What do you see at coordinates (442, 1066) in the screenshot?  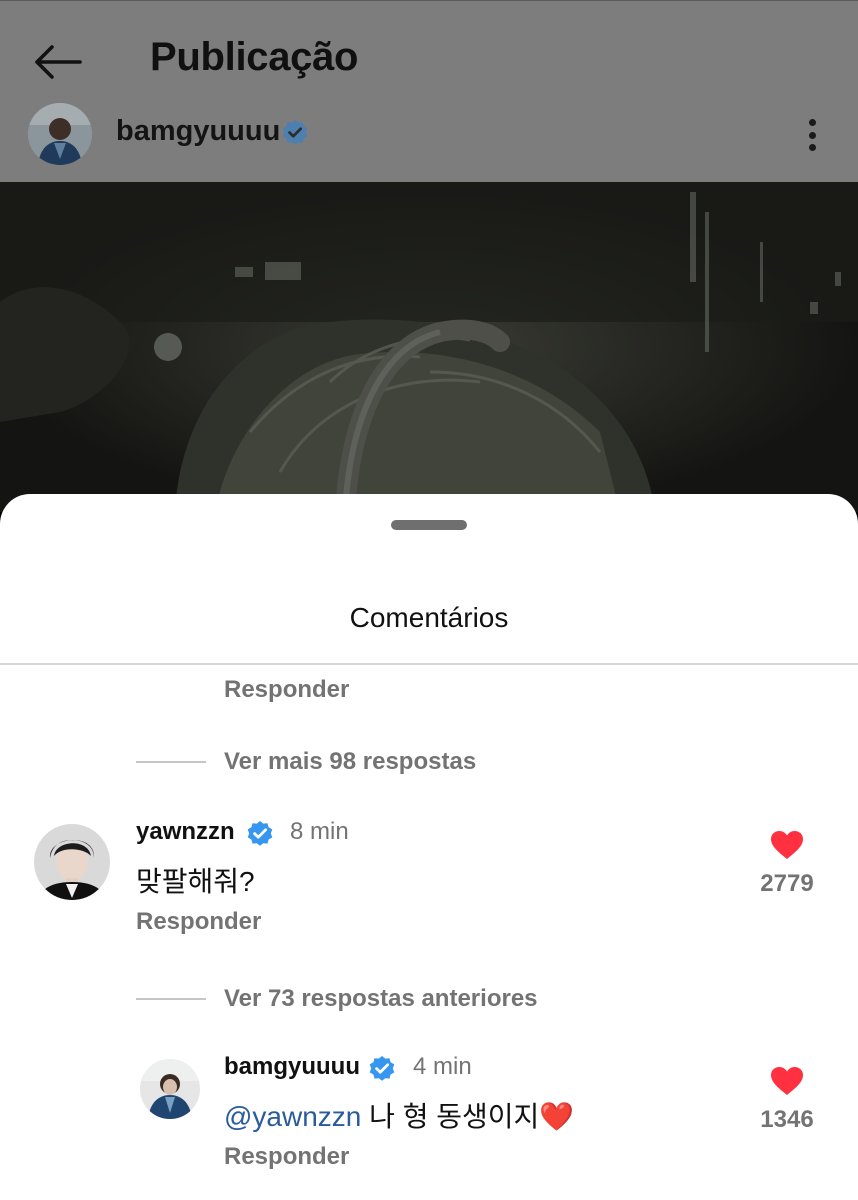 I see `comment-timestamp: 4 min` at bounding box center [442, 1066].